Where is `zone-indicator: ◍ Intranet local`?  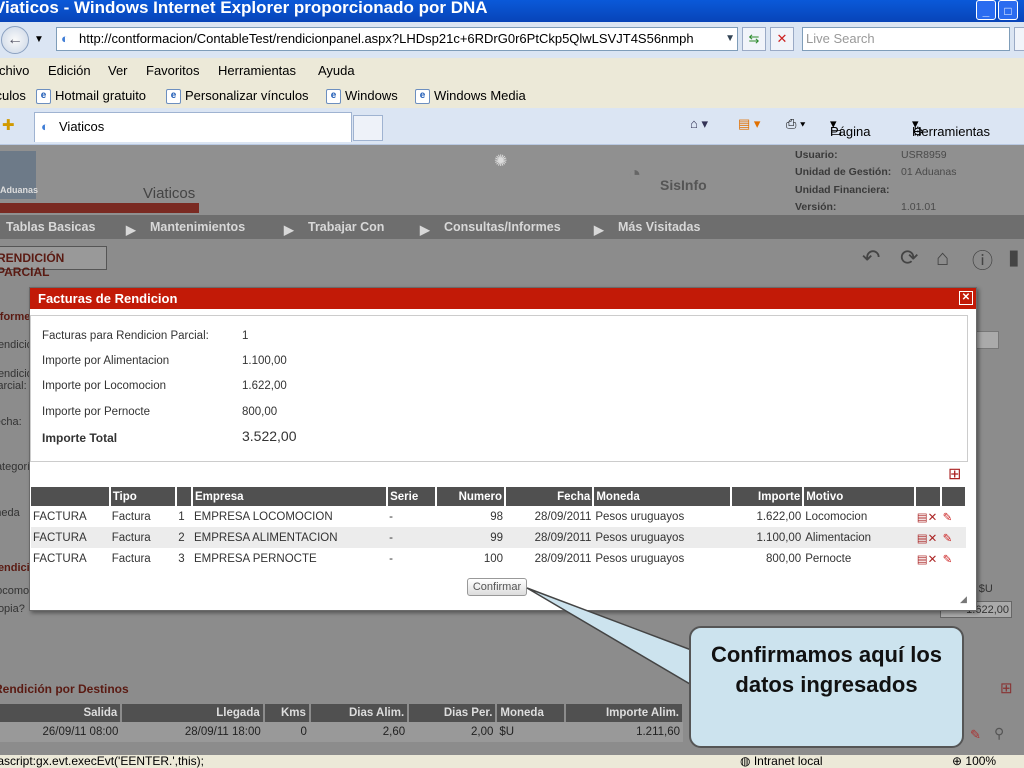 zone-indicator: ◍ Intranet local is located at coordinates (781, 761).